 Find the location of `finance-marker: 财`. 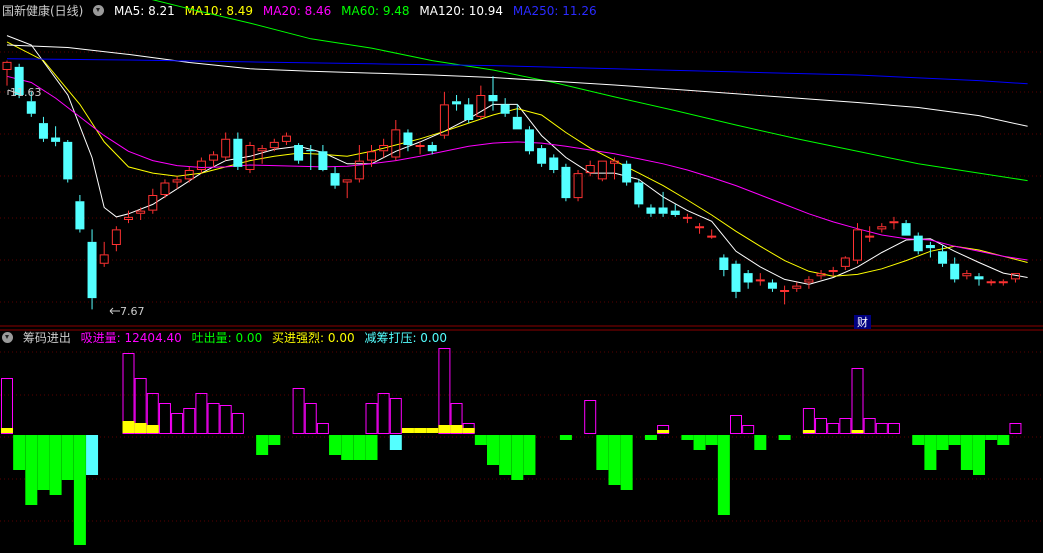

finance-marker: 财 is located at coordinates (862, 322).